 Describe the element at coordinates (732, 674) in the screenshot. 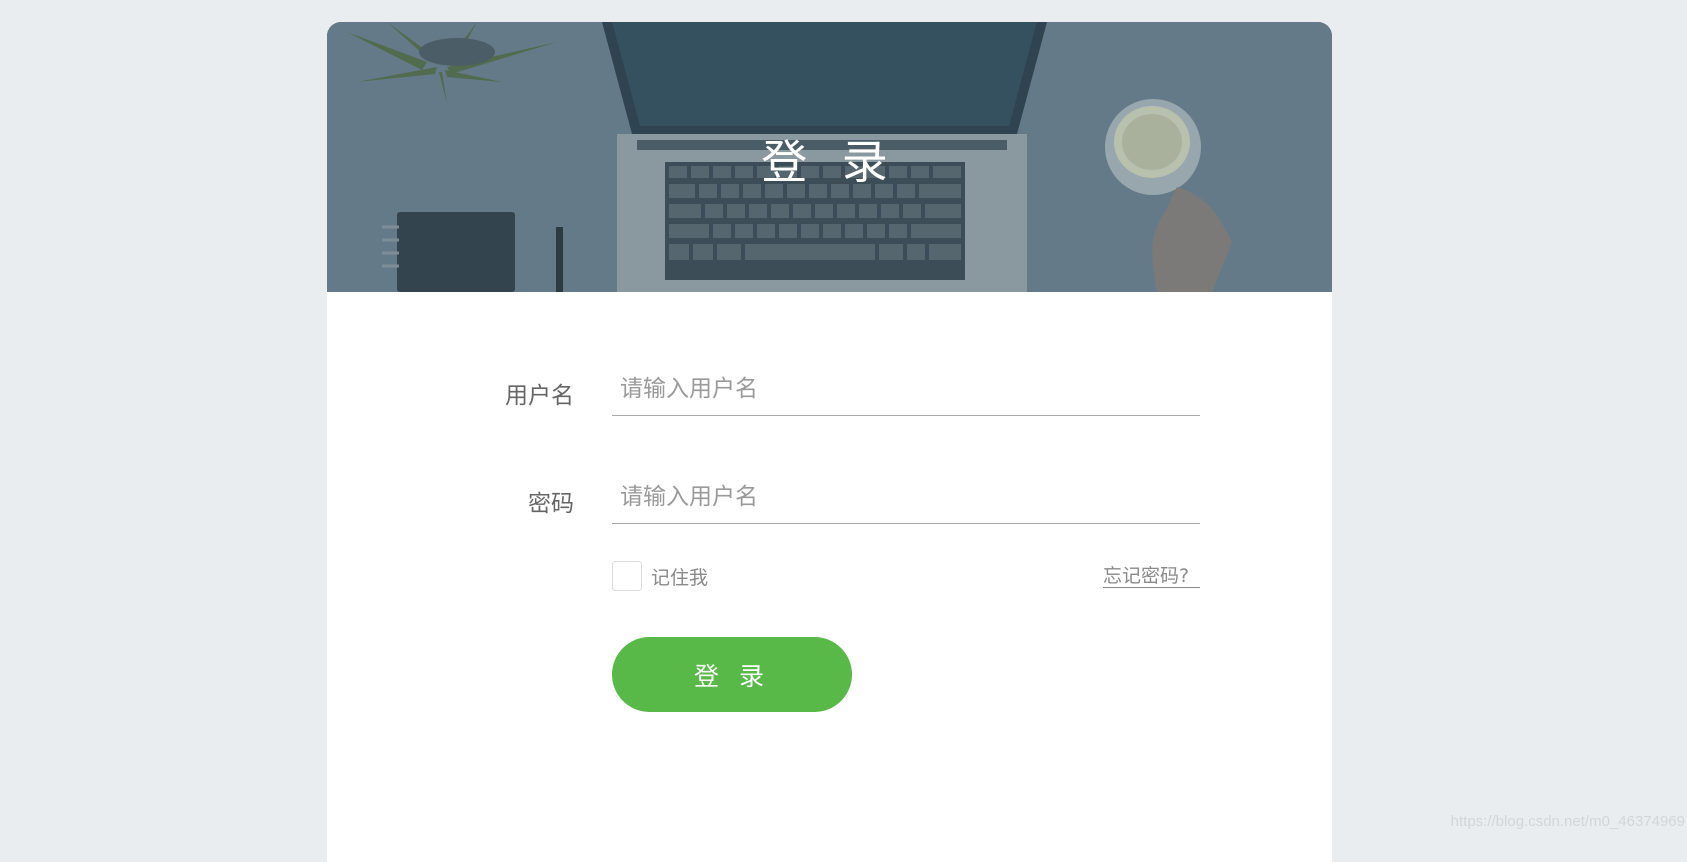

I see `login-button: 登 录` at that location.